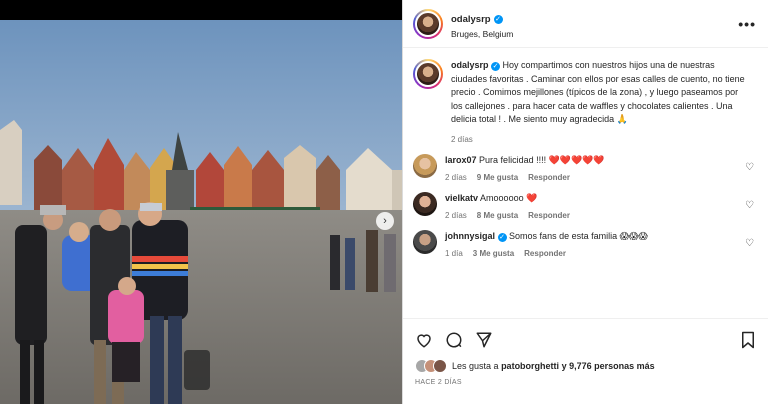 The image size is (768, 404). Describe the element at coordinates (493, 253) in the screenshot. I see `comment-likes: 3 Me gusta` at that location.